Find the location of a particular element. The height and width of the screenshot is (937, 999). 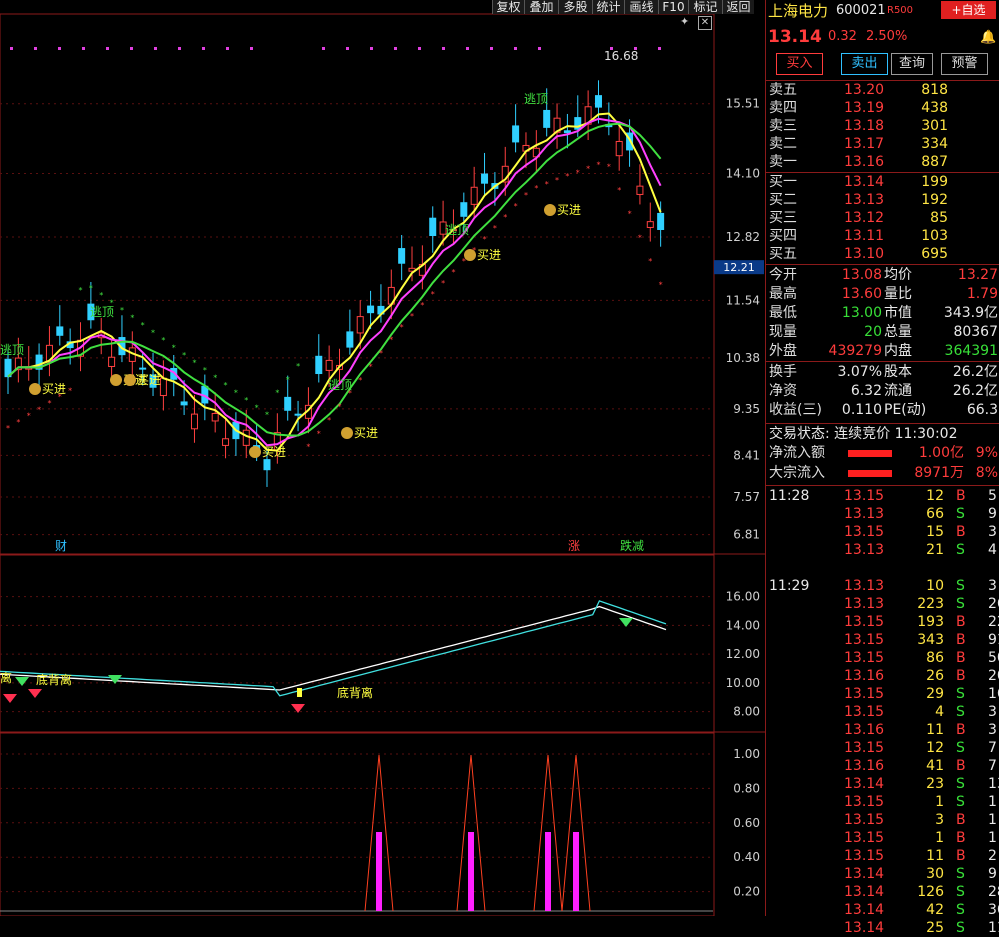

tick-row: 13.13 66 S 9 is located at coordinates (882, 514).